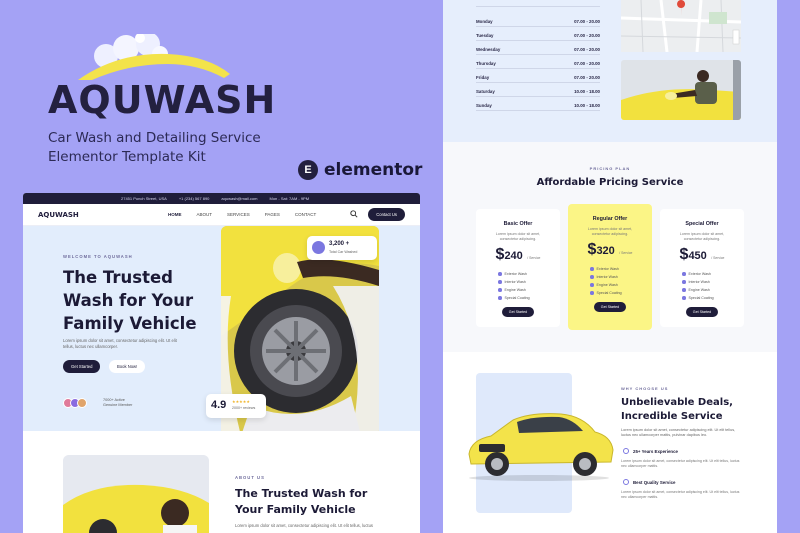 The image size is (800, 533). I want to click on feature-quality-title: Best Quality Service, so click(654, 482).